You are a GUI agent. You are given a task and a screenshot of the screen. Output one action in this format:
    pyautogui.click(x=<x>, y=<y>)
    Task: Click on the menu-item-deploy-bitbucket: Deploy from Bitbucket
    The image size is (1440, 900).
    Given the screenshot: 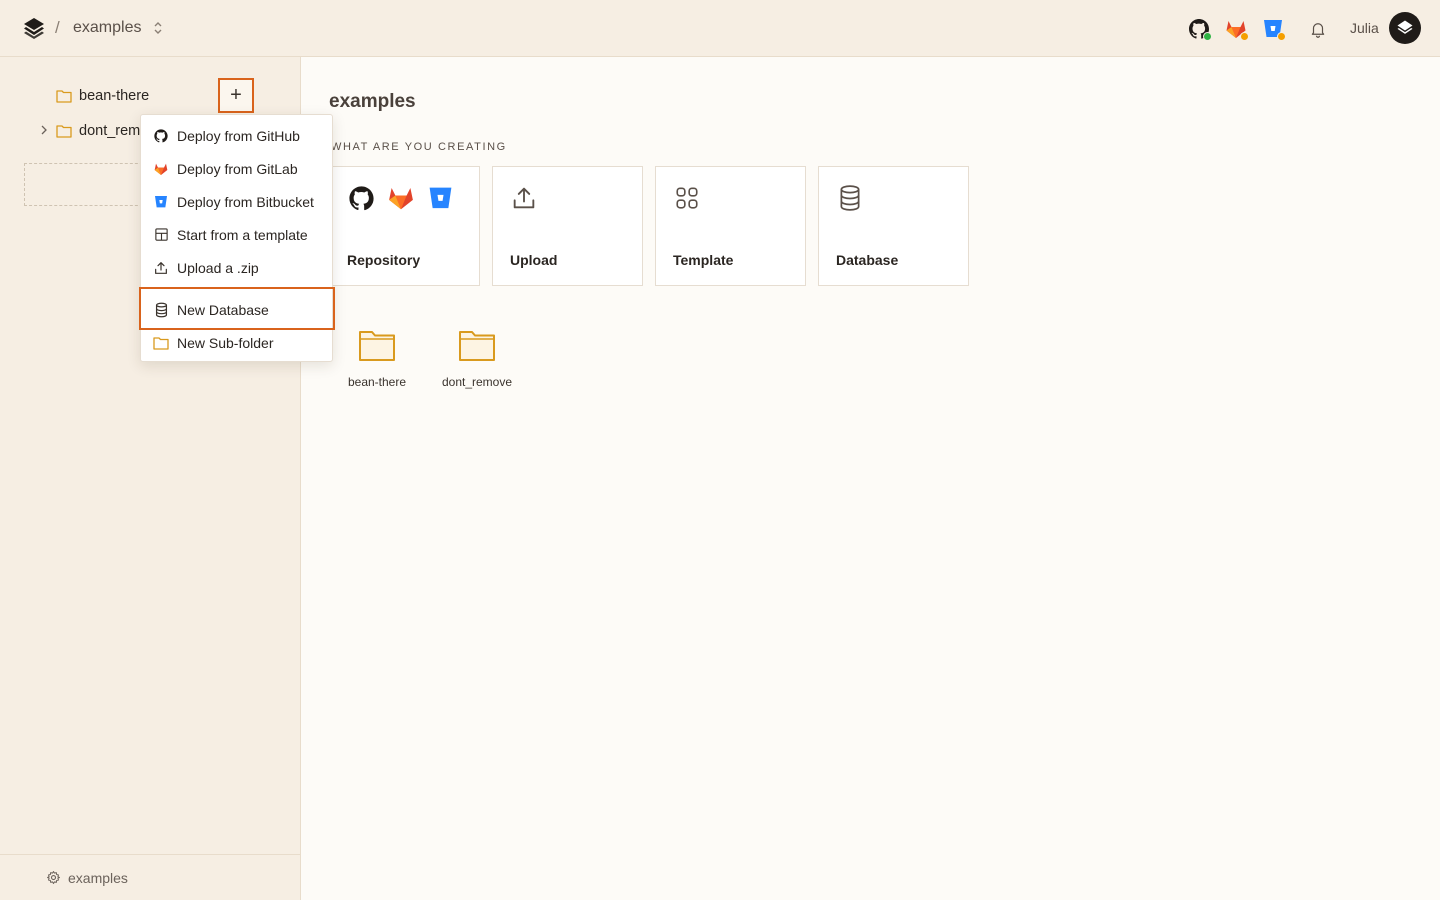 What is the action you would take?
    pyautogui.click(x=236, y=201)
    